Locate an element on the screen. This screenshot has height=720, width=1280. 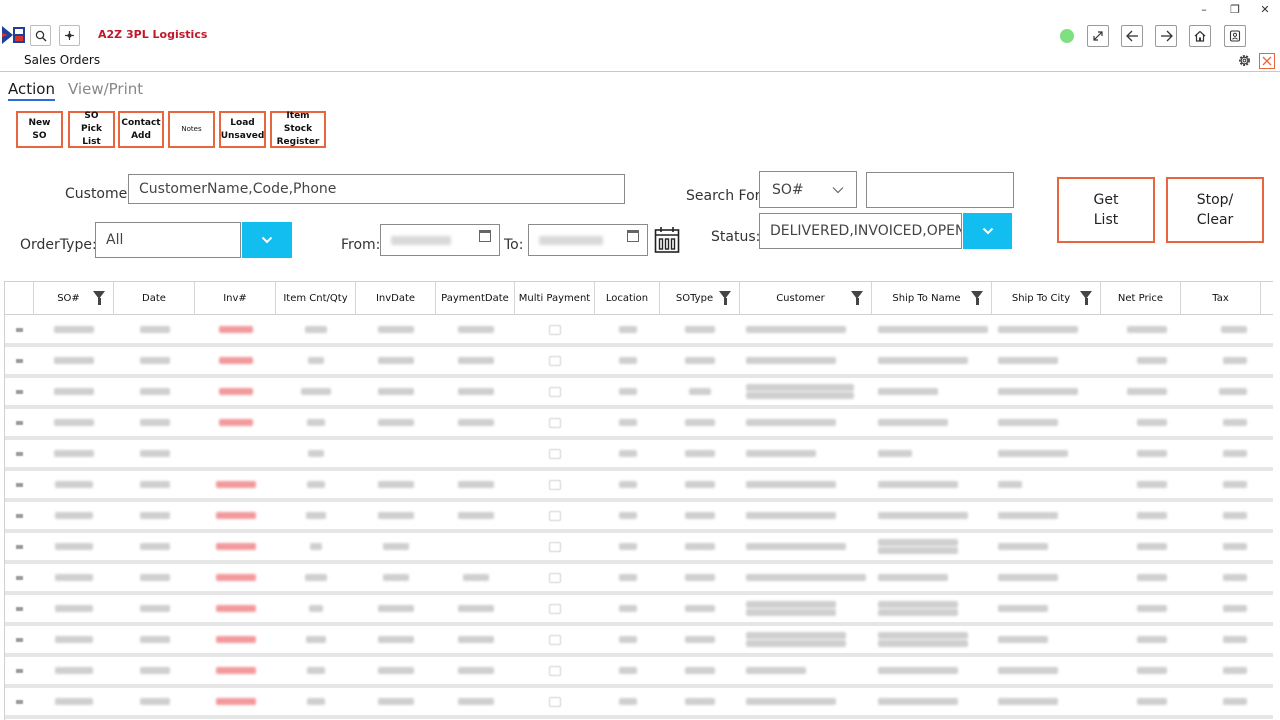
column-header-paymentdate: PaymentDate is located at coordinates (475, 298).